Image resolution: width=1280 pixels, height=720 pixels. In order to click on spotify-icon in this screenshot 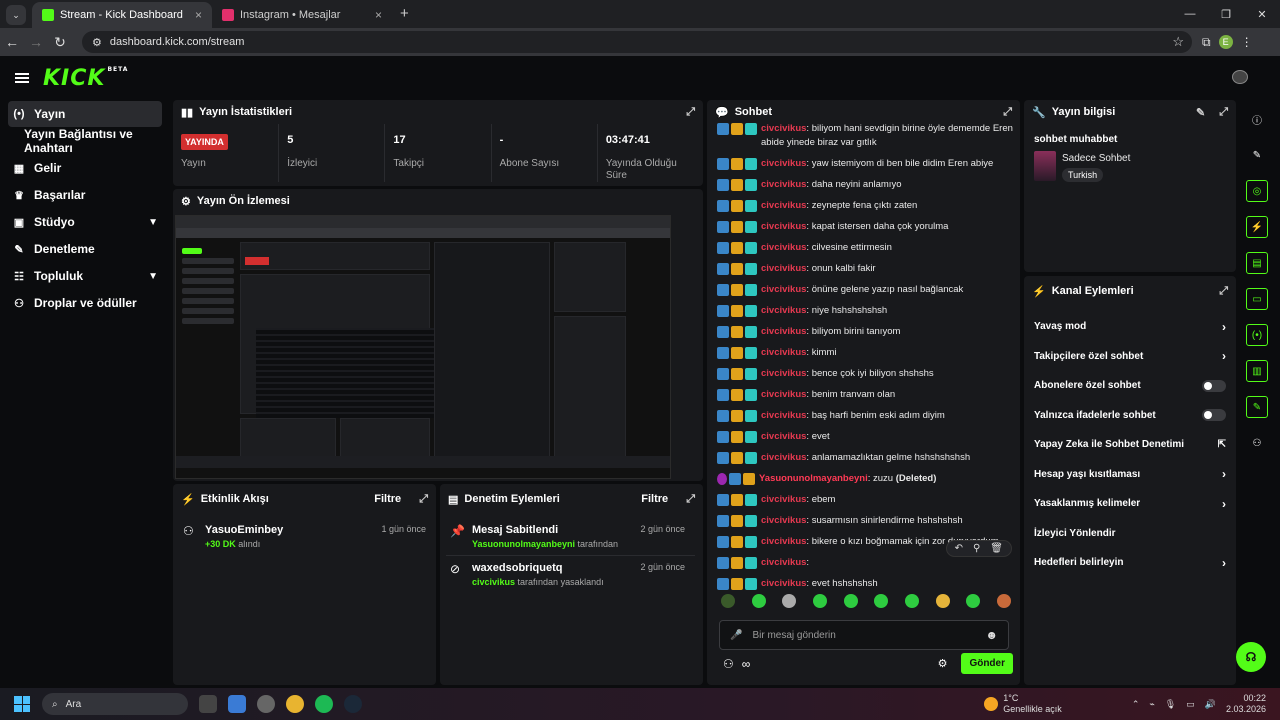, I will do `click(324, 704)`.